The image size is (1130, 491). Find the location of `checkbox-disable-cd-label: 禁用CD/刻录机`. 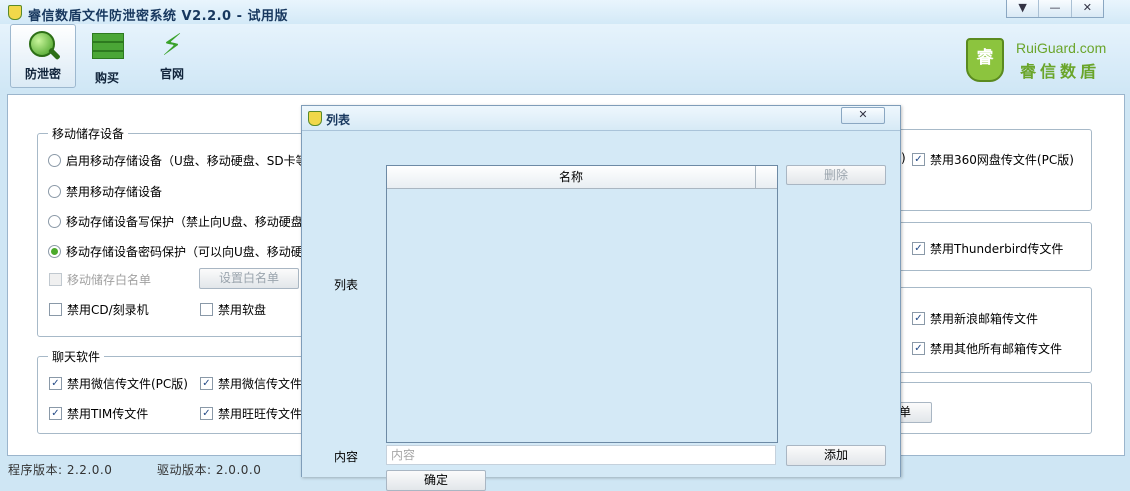

checkbox-disable-cd-label: 禁用CD/刻录机 is located at coordinates (108, 310).